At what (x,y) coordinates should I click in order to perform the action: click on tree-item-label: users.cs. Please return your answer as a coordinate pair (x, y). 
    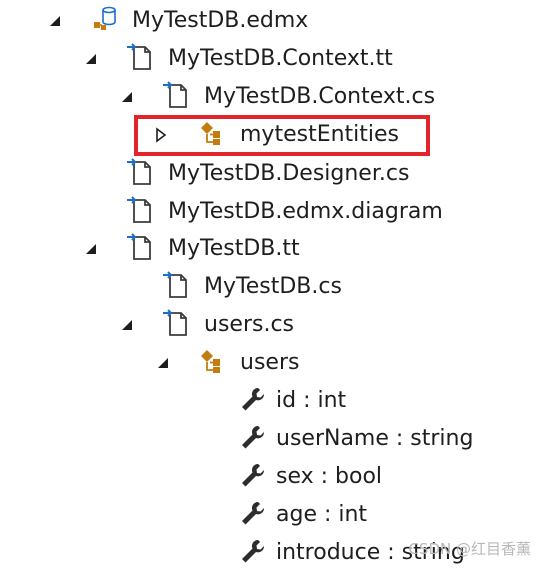
    Looking at the image, I should click on (249, 324).